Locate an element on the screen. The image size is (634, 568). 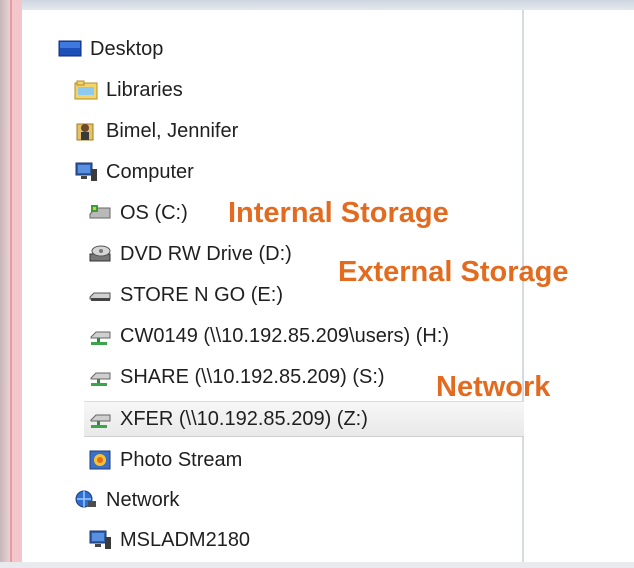
tree-item-libraries: Libraries is located at coordinates (128, 90).